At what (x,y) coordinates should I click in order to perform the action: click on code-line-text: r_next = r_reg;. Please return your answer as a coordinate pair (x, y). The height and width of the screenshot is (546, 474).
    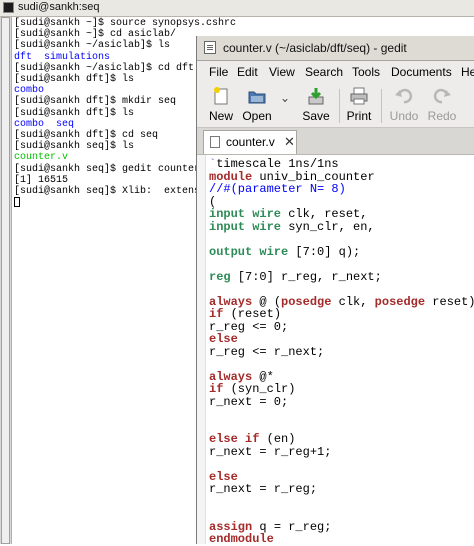
    Looking at the image, I should click on (263, 489).